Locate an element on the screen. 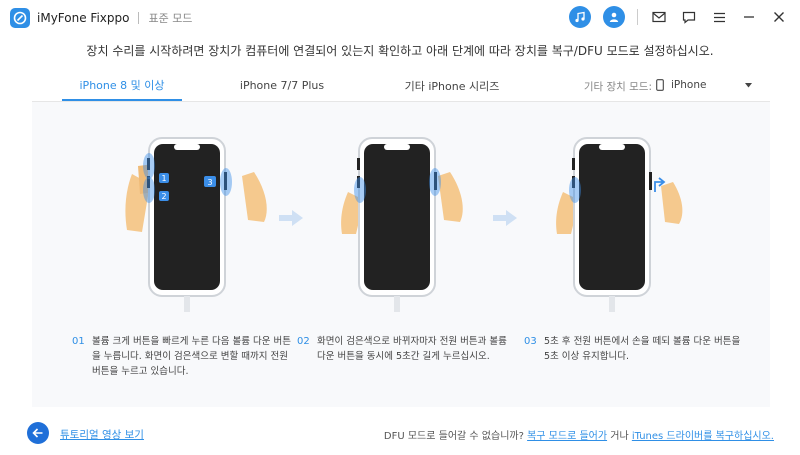 The height and width of the screenshot is (455, 800). tab-iphone-8-and-later: iPhone 8 및 이상 is located at coordinates (122, 85).